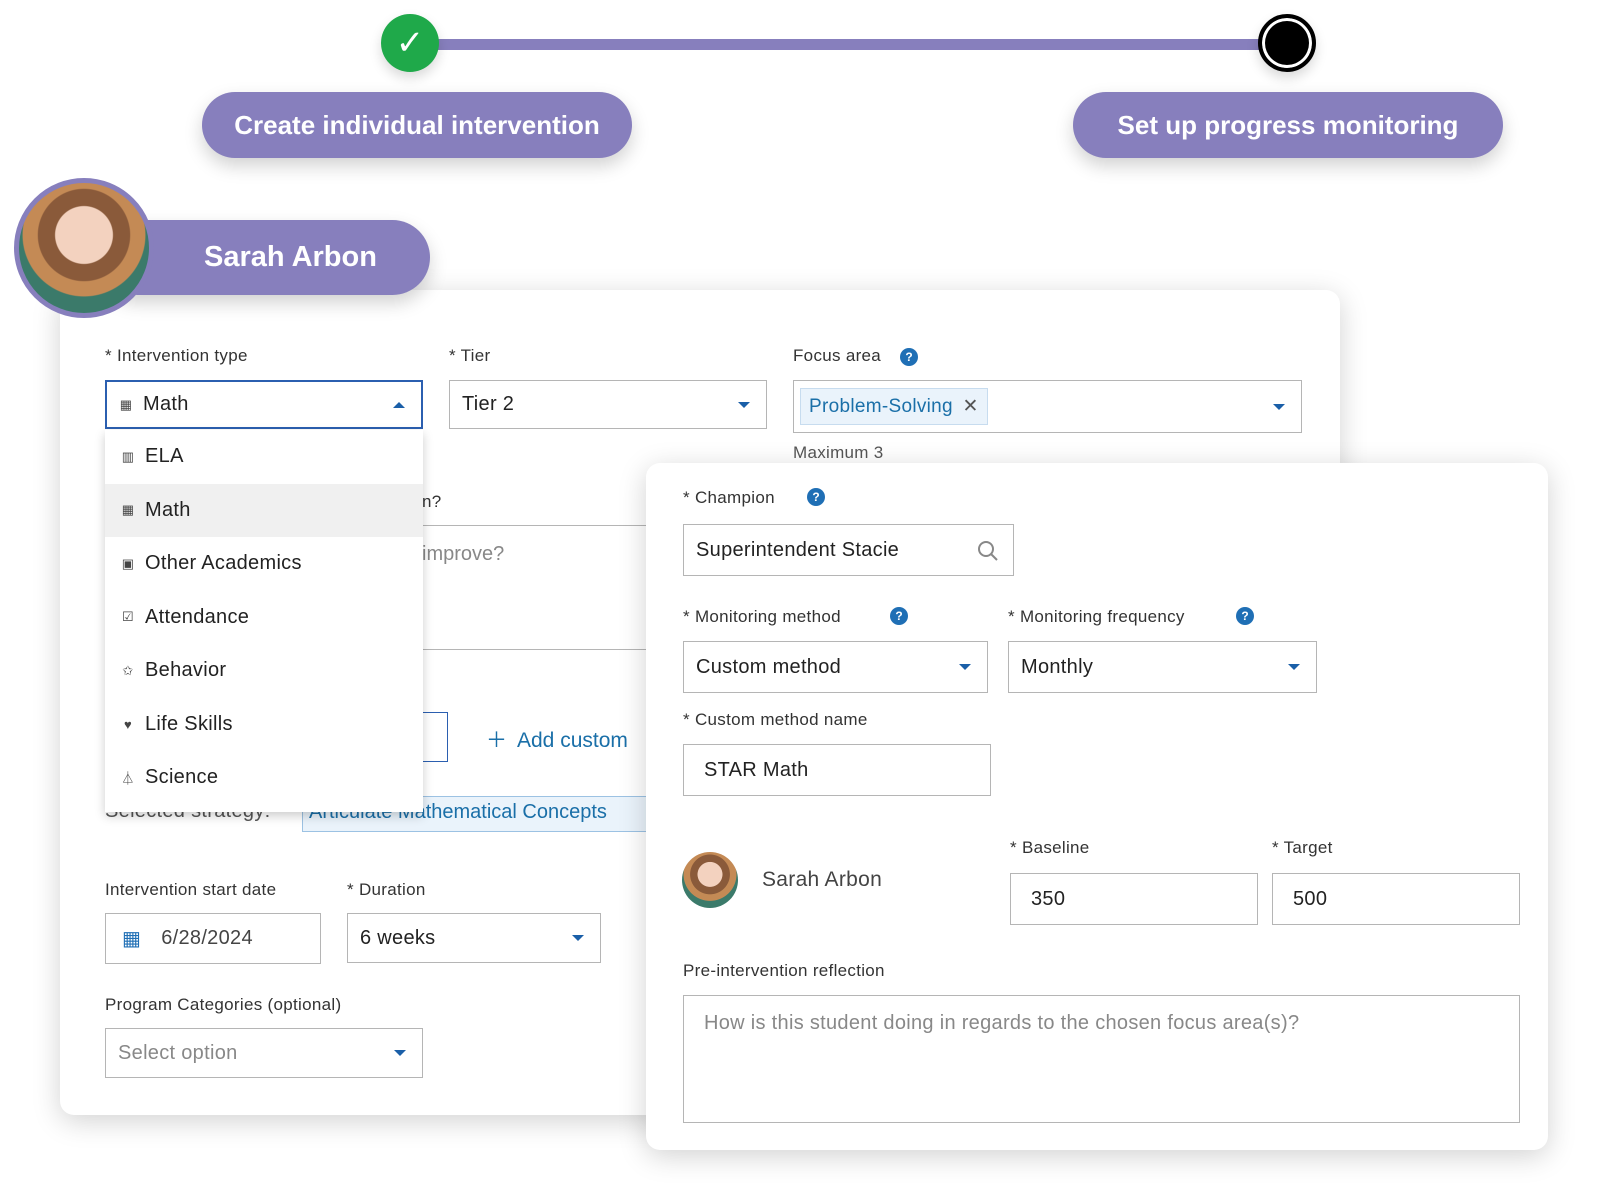 This screenshot has width=1600, height=1197. I want to click on champion-label: * Champion, so click(729, 497).